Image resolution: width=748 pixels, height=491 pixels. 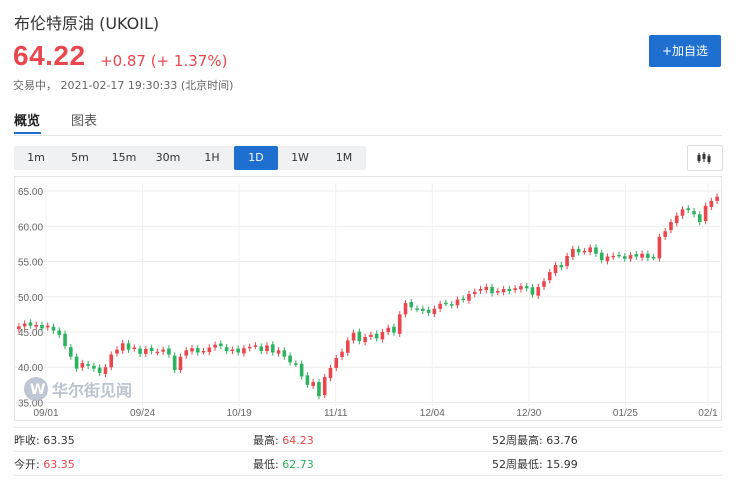 I want to click on x-tick-label: 10/19, so click(x=239, y=413).